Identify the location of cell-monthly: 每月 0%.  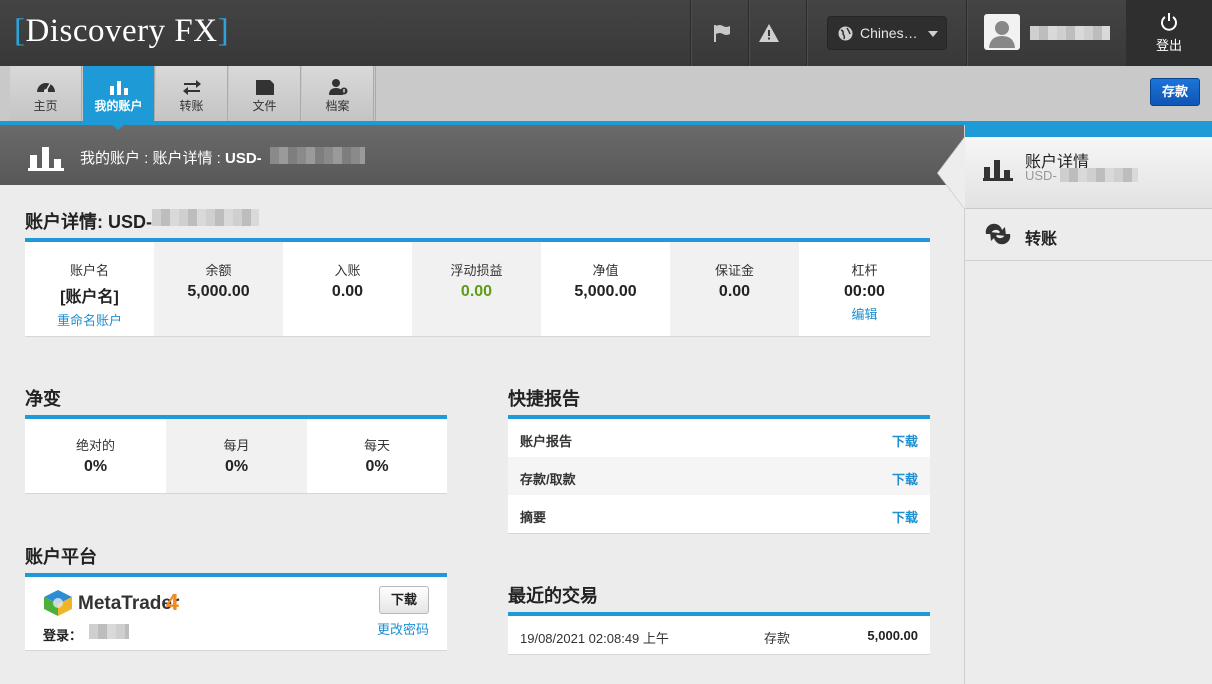
(236, 456).